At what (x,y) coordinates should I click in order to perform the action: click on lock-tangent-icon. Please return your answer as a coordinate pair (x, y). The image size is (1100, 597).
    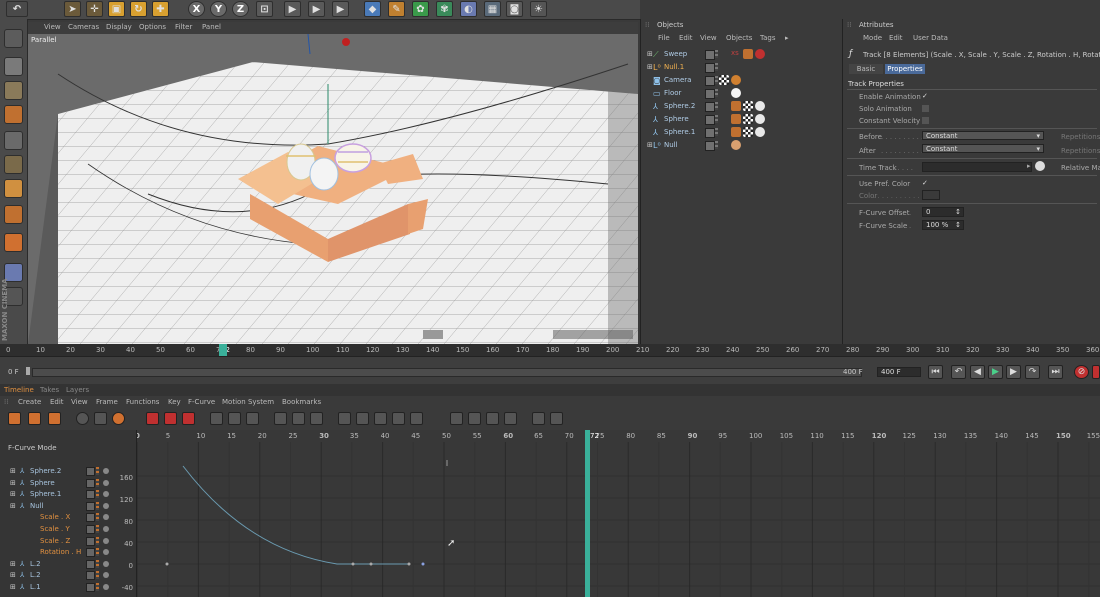
    Looking at the image, I should click on (362, 418).